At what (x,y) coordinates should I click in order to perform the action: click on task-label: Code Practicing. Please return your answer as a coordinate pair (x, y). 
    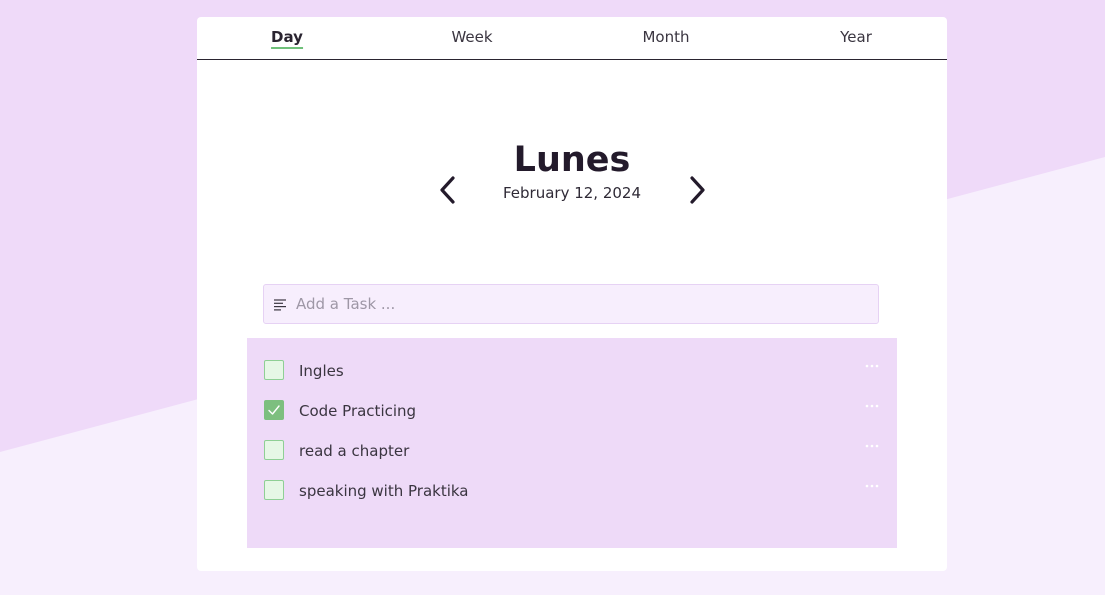
    Looking at the image, I should click on (358, 411).